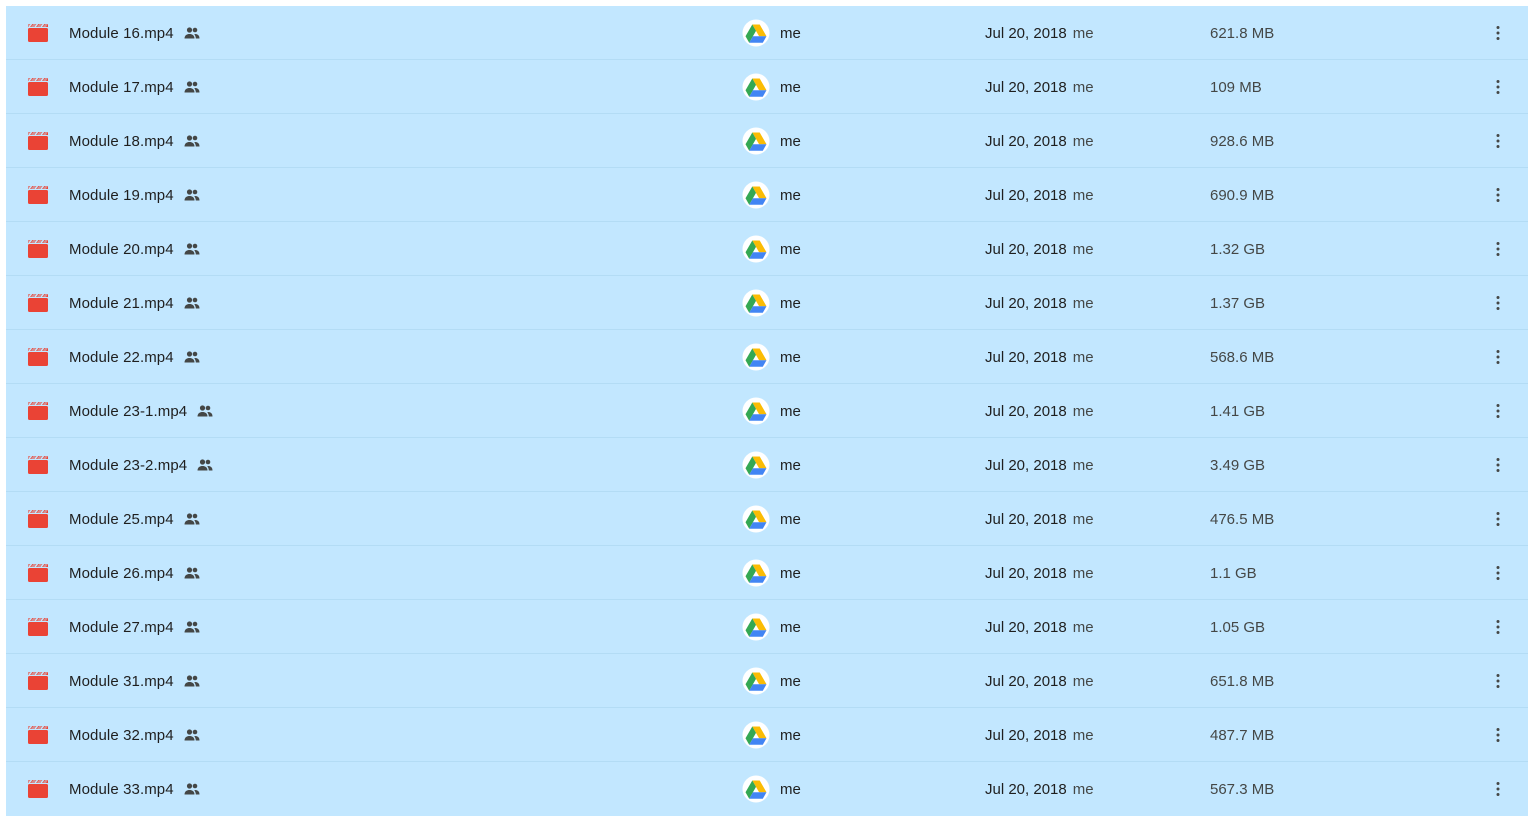 This screenshot has height=820, width=1533. Describe the element at coordinates (121, 627) in the screenshot. I see `file-name: Module 27.mp4` at that location.